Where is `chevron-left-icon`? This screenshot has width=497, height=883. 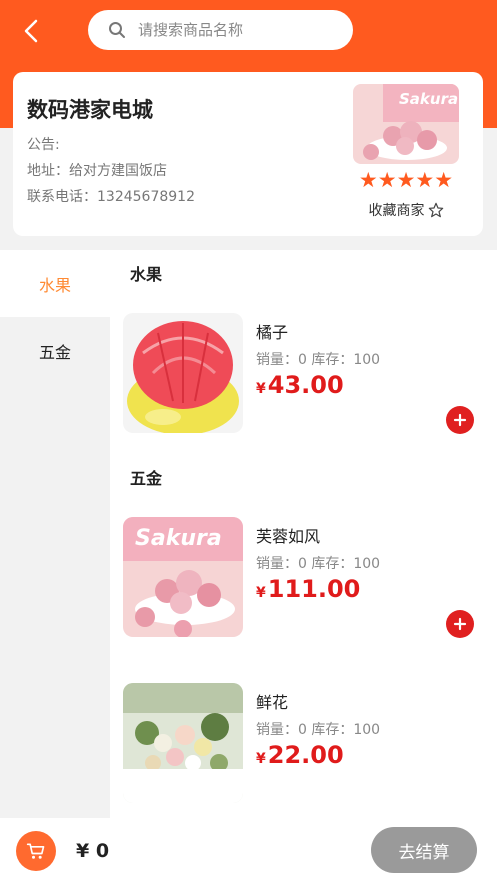 chevron-left-icon is located at coordinates (31, 31).